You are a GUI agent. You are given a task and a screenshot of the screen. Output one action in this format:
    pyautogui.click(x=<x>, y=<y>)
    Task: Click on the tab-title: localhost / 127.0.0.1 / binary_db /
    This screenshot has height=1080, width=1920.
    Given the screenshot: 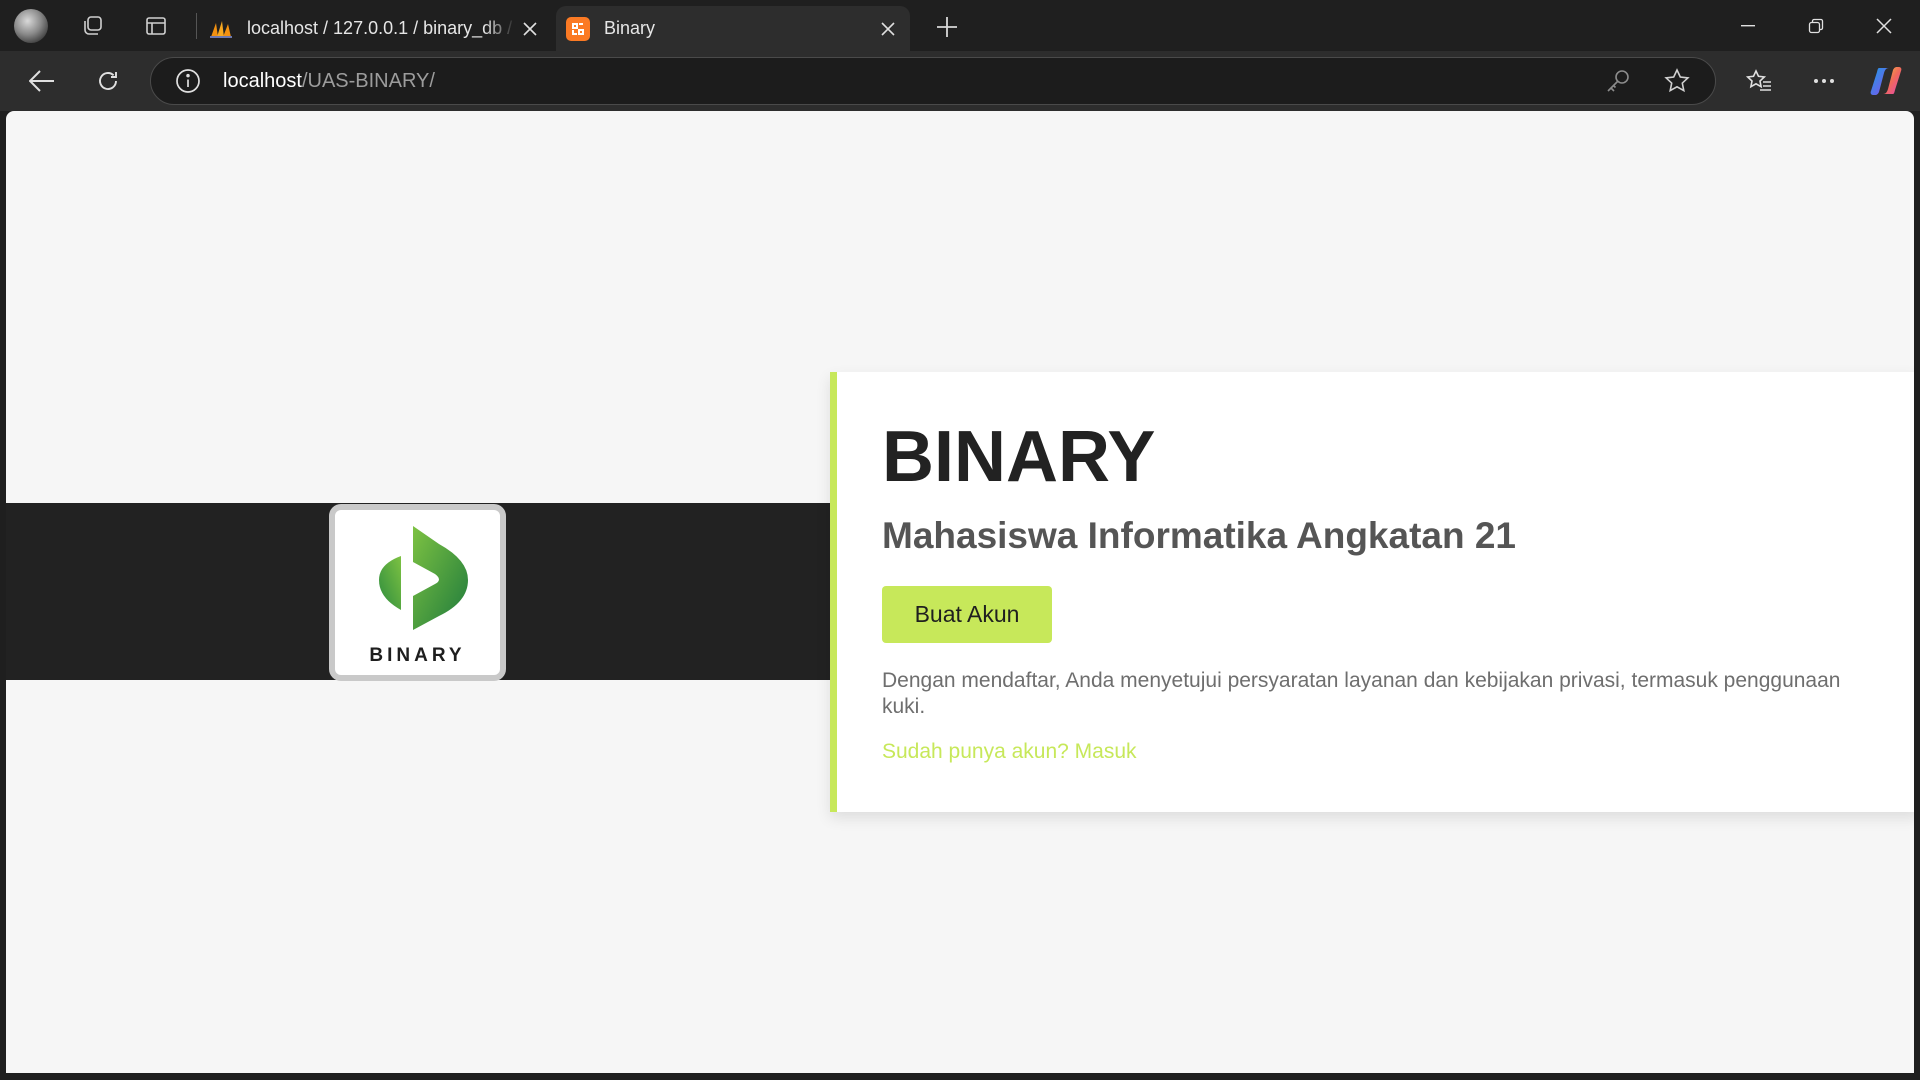 What is the action you would take?
    pyautogui.click(x=380, y=28)
    